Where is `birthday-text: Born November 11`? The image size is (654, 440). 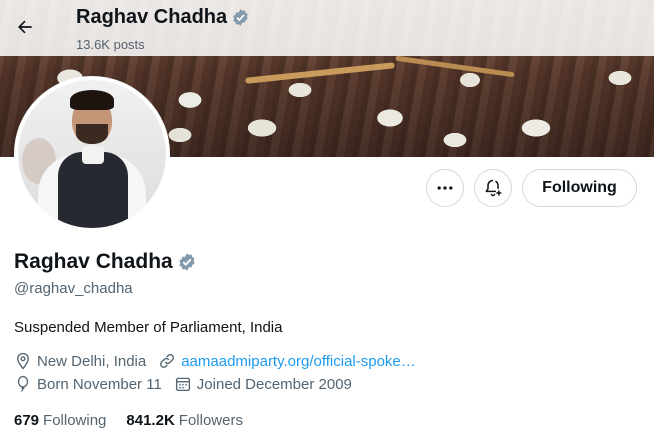 birthday-text: Born November 11 is located at coordinates (99, 384).